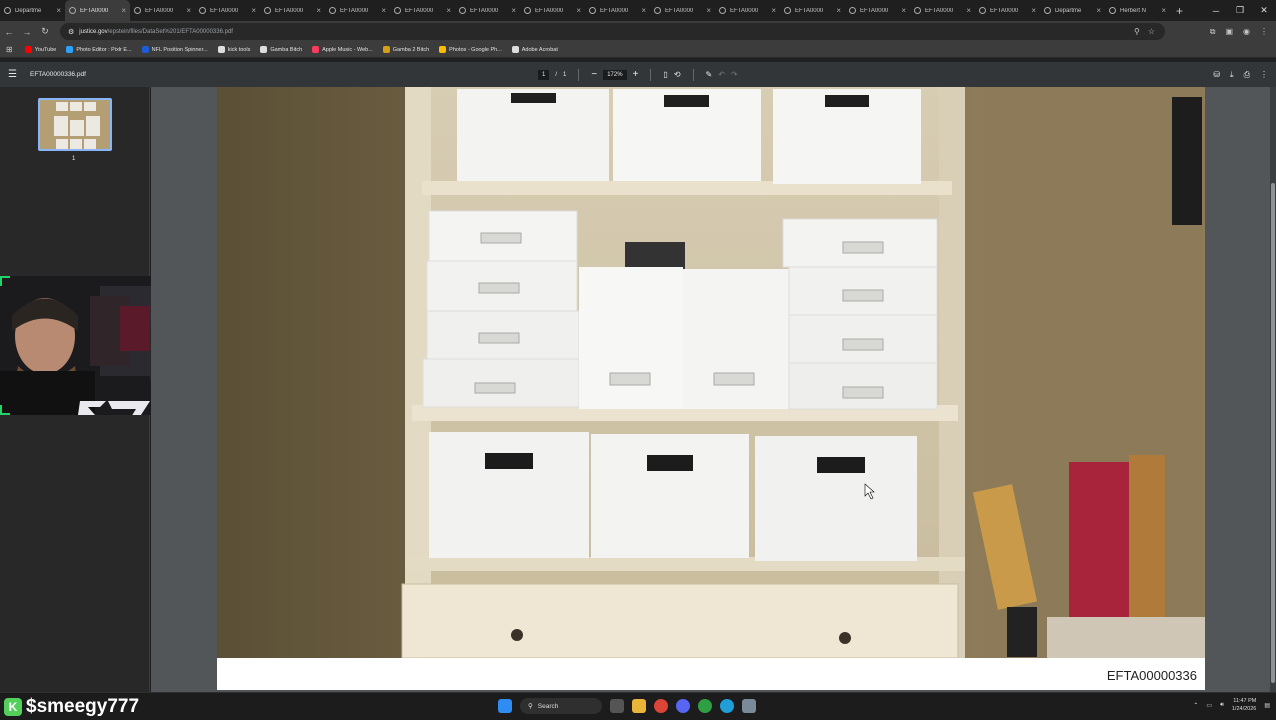  I want to click on save-to-drive-icon: ⛁, so click(1216, 74).